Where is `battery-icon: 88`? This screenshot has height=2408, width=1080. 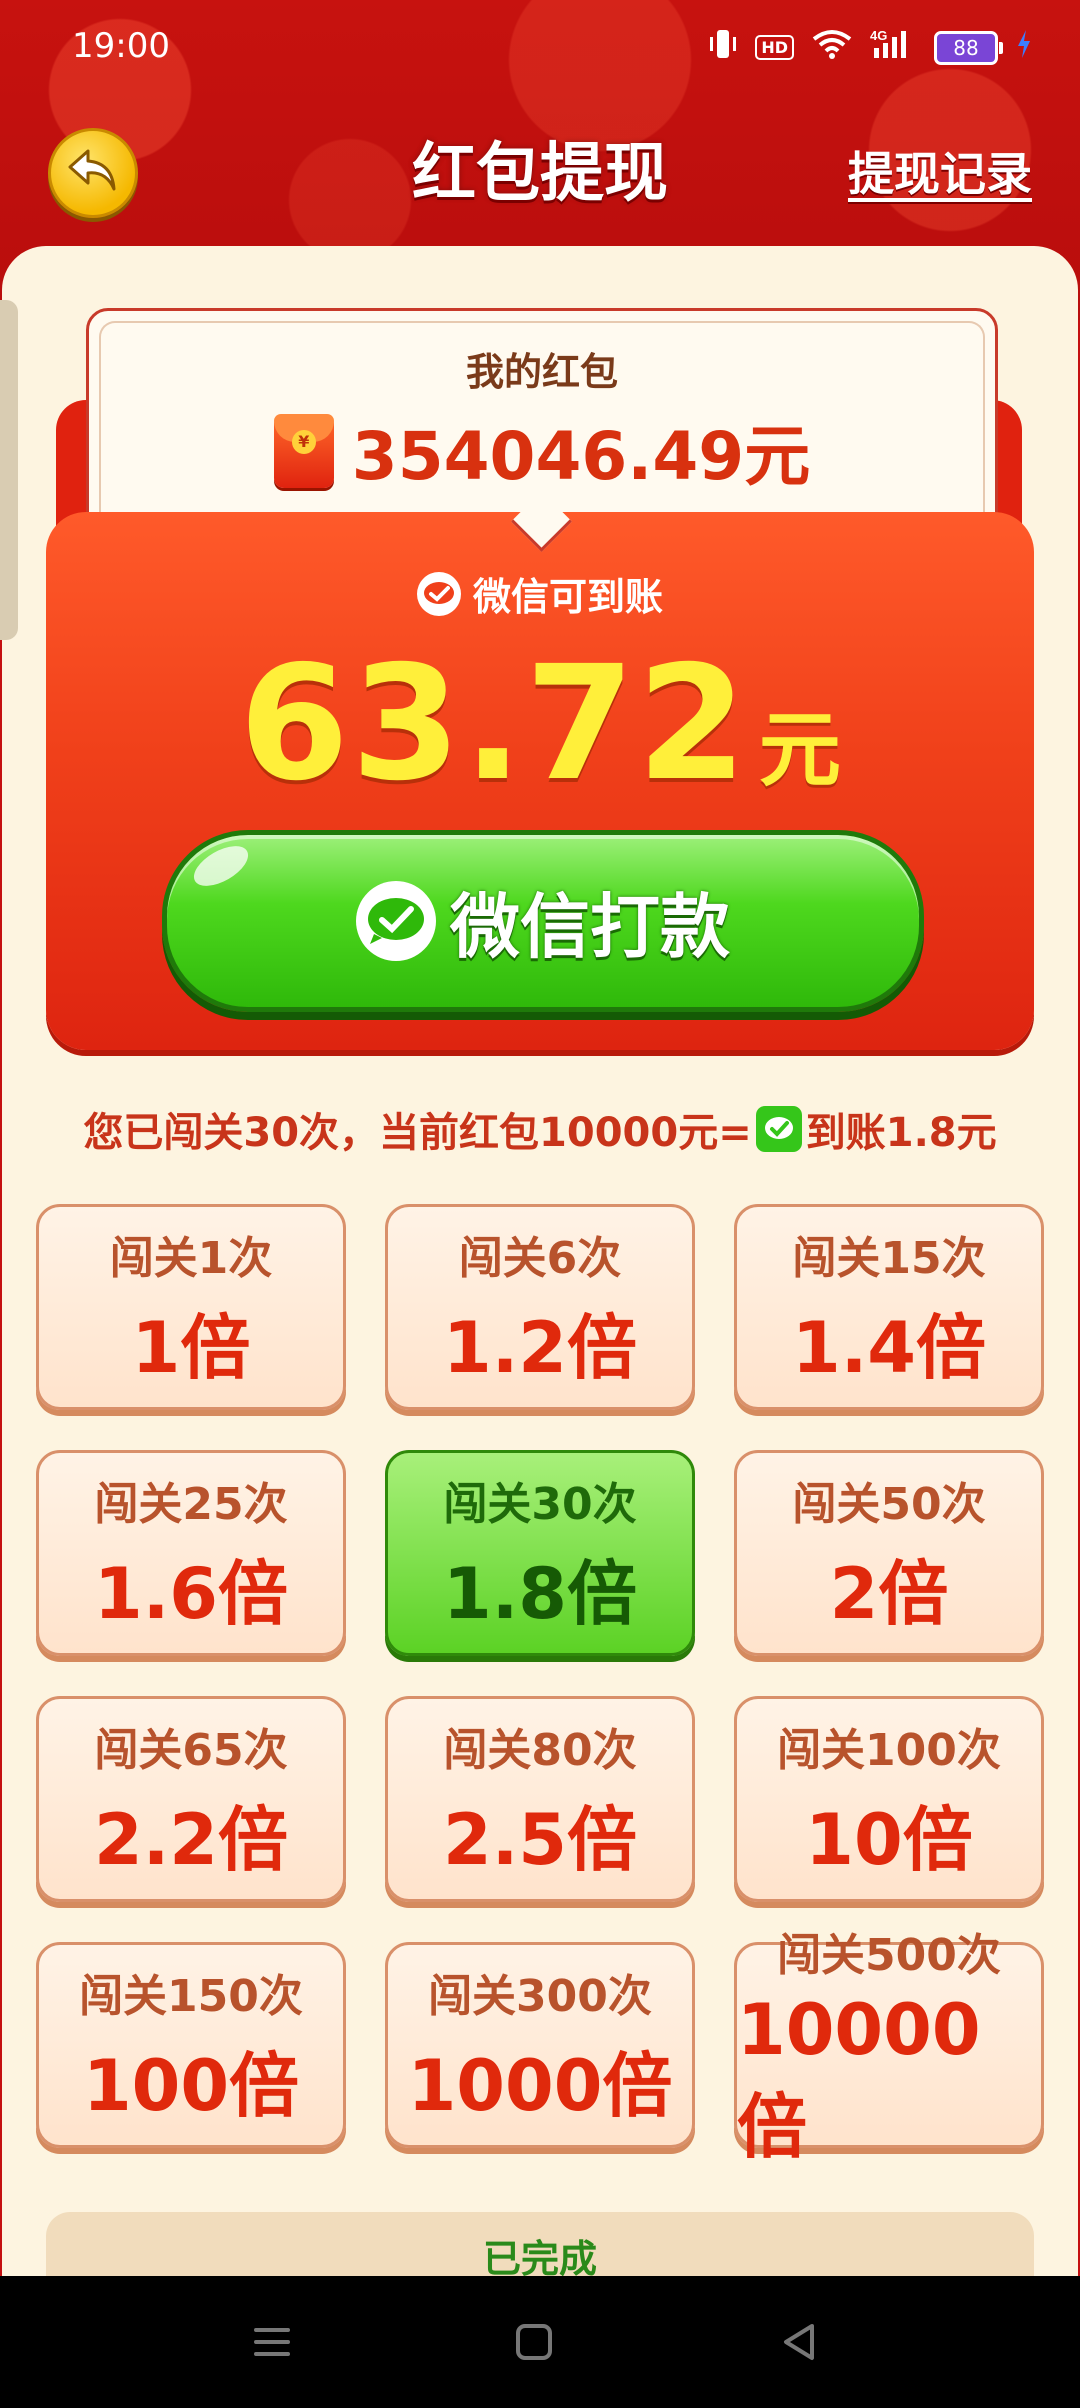
battery-icon: 88 is located at coordinates (968, 47).